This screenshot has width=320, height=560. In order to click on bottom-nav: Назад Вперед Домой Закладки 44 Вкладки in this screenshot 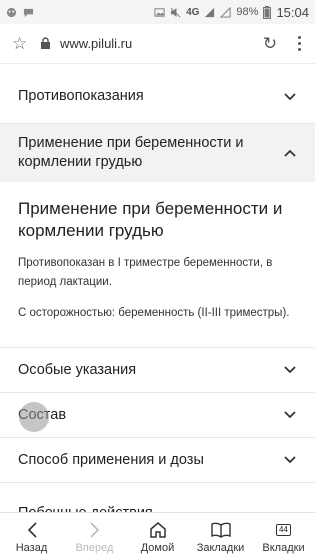, I will do `click(157, 536)`.